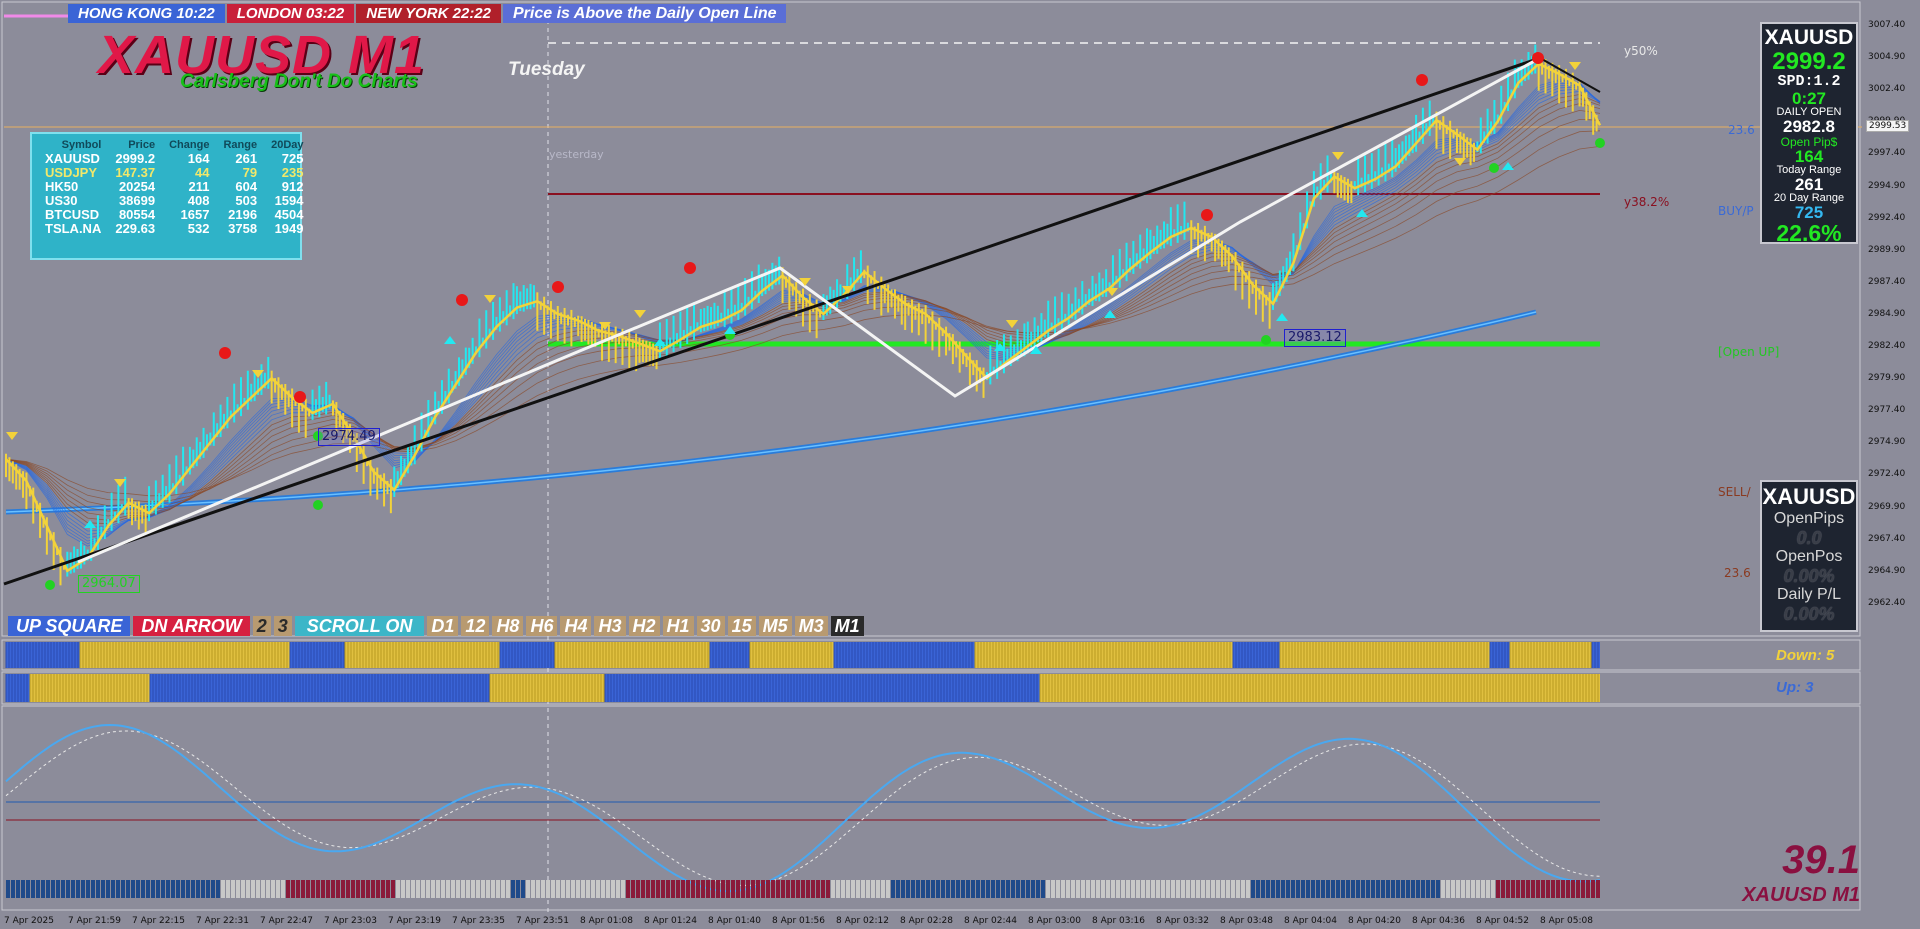 The image size is (1920, 929). I want to click on quote-table-header: Symbol Price Change Range 20Day, so click(174, 145).